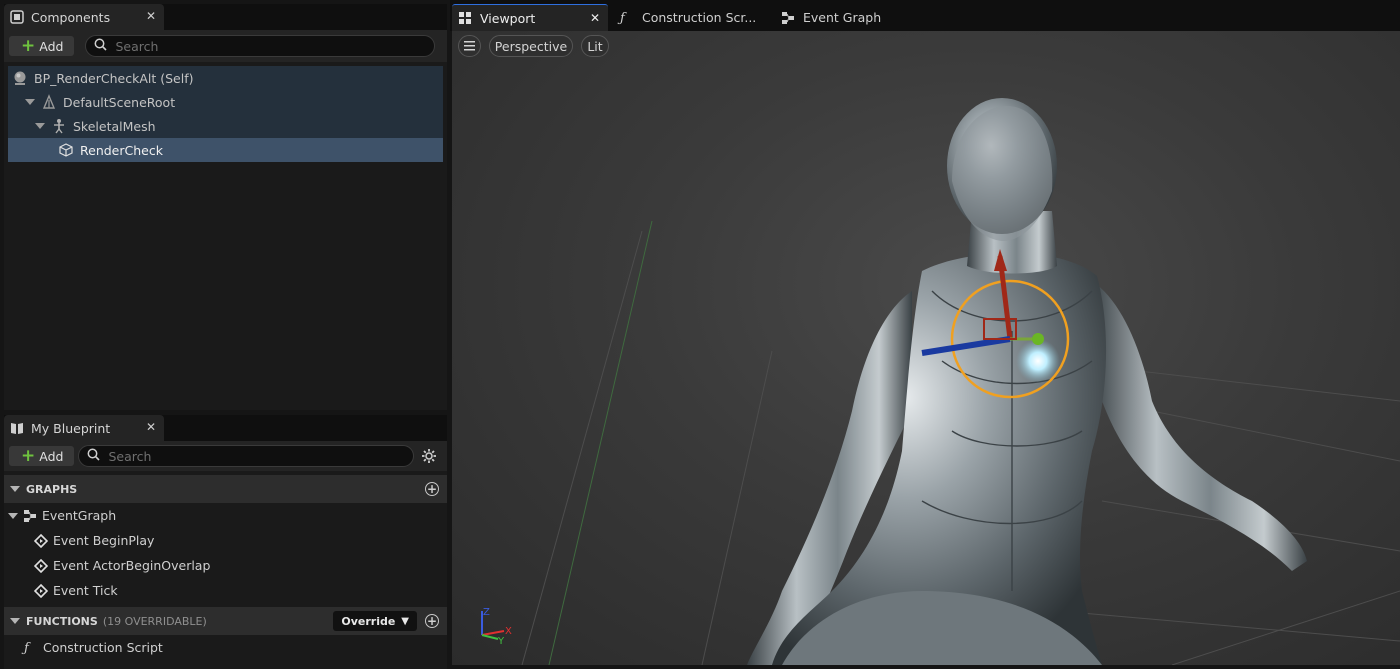 Image resolution: width=1400 pixels, height=669 pixels. I want to click on static-mesh-cube-icon, so click(66, 150).